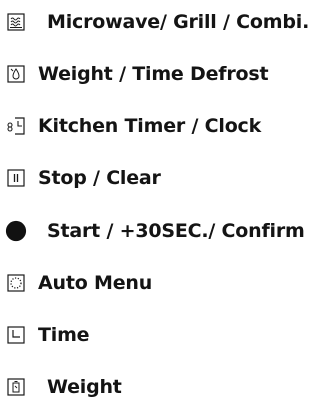  I want to click on start-confirm-icon, so click(16, 231).